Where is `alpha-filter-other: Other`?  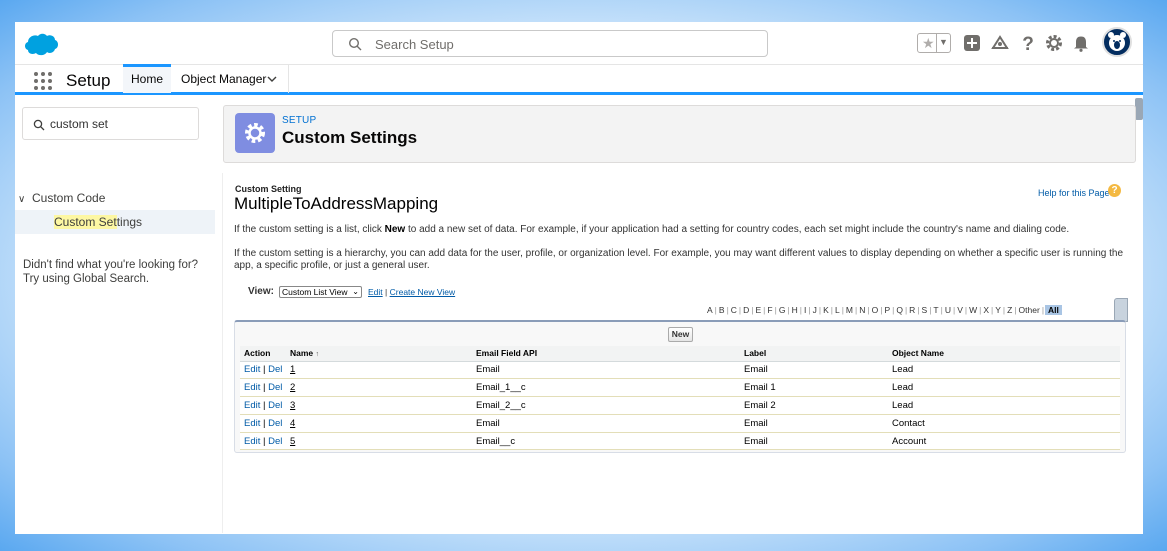
alpha-filter-other: Other is located at coordinates (1029, 310).